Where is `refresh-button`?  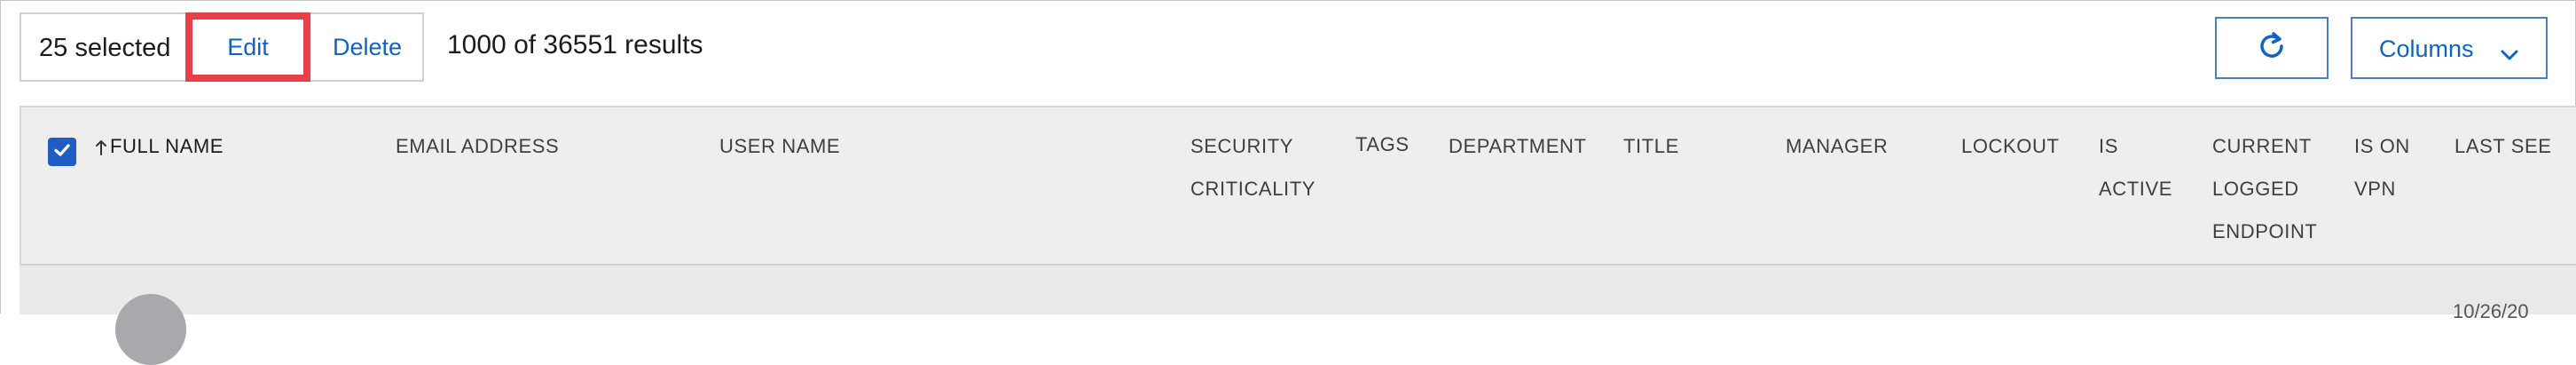 refresh-button is located at coordinates (2272, 48).